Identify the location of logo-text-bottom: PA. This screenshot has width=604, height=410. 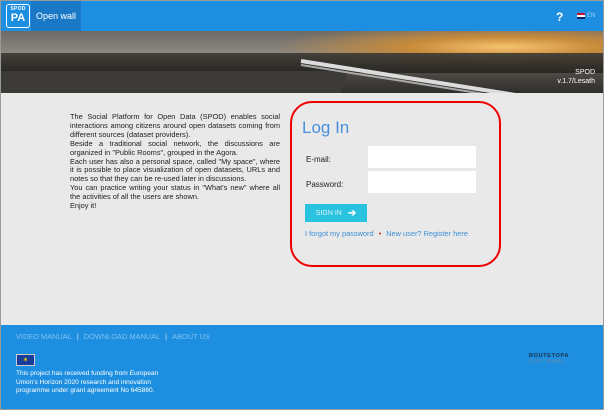
(18, 18).